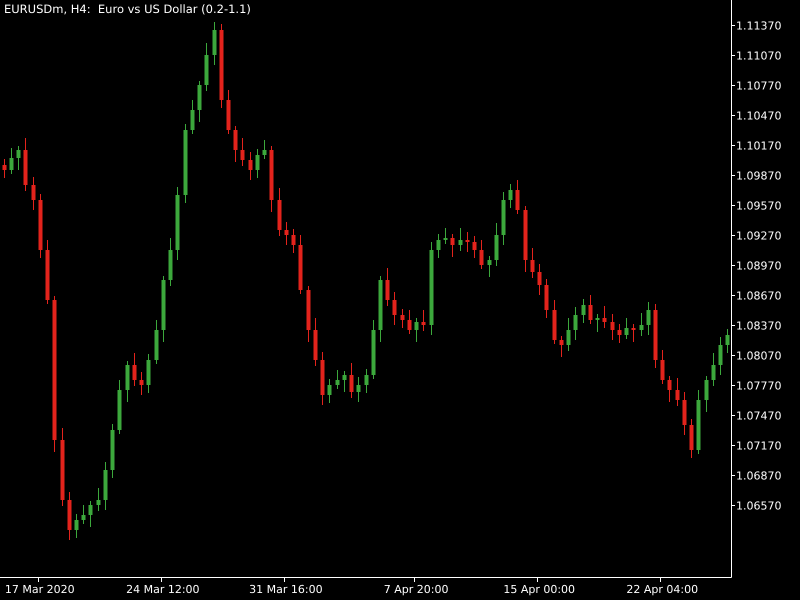 The height and width of the screenshot is (600, 800). Describe the element at coordinates (759, 56) in the screenshot. I see `price-label: 1.11070` at that location.